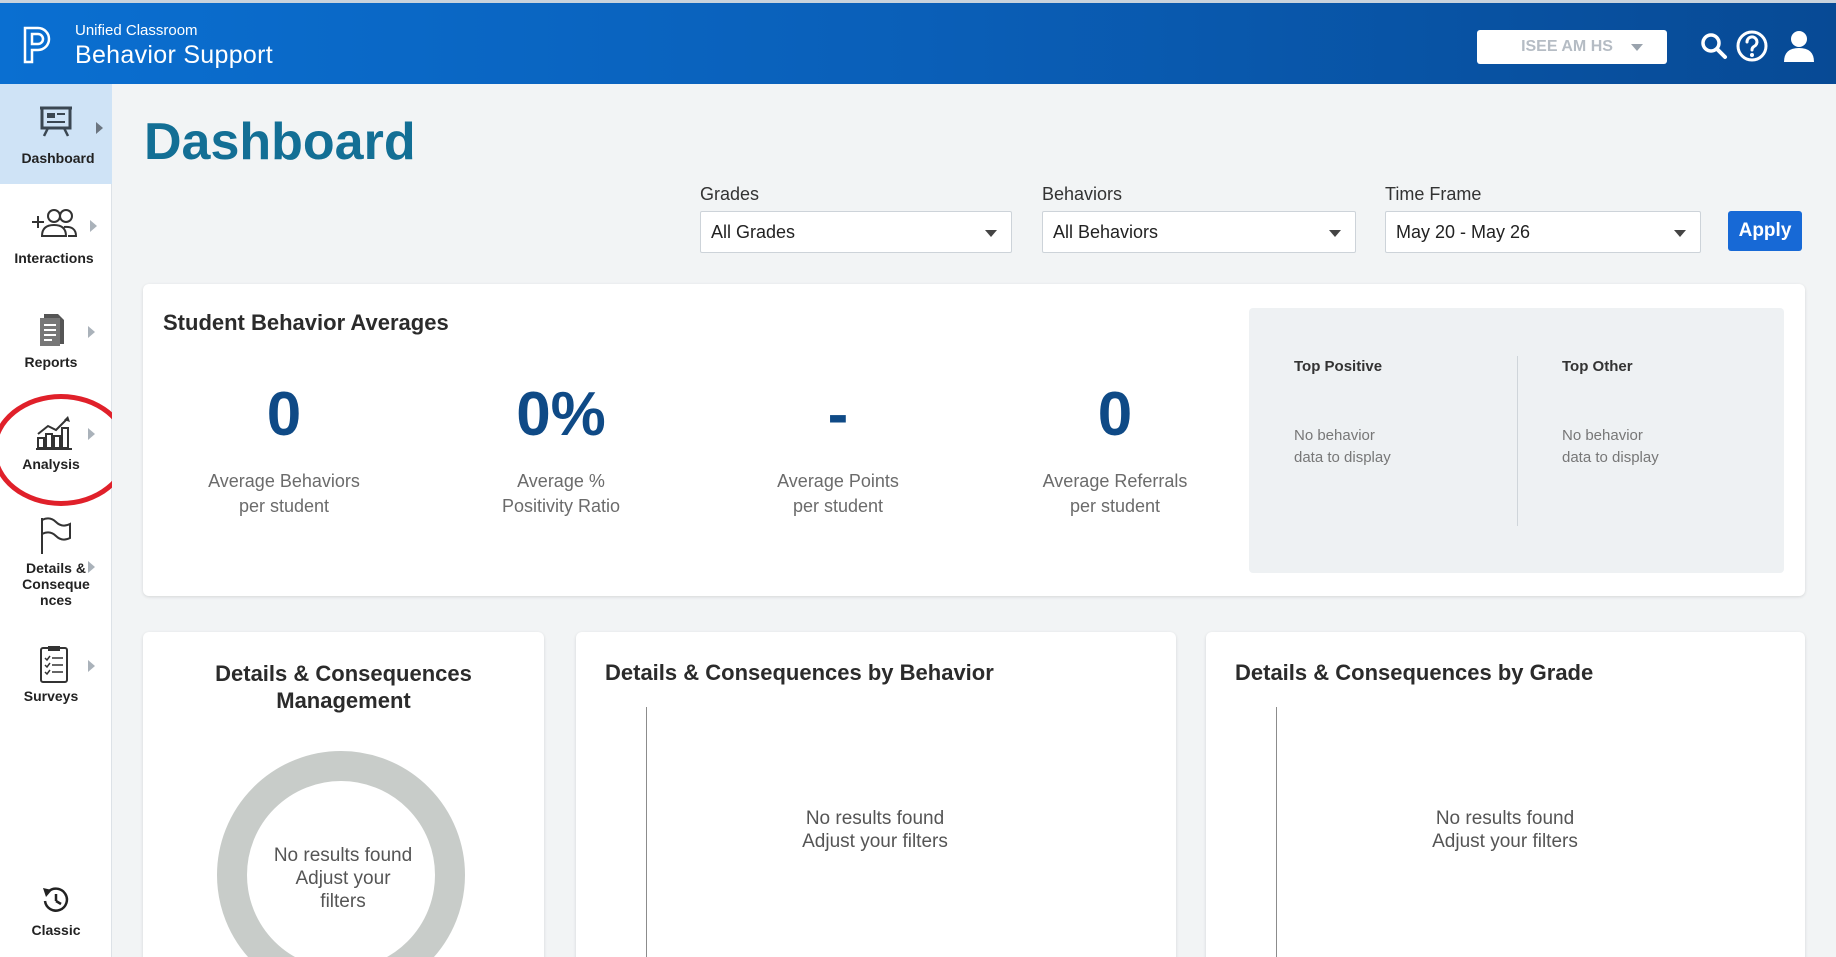 The image size is (1836, 957). I want to click on behaviors-select-value: All Behaviors, so click(1106, 232).